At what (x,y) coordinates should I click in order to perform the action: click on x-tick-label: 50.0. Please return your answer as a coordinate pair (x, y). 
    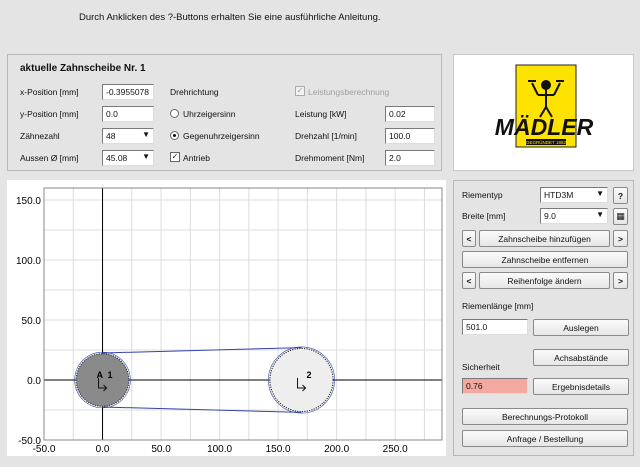
    Looking at the image, I should click on (161, 449).